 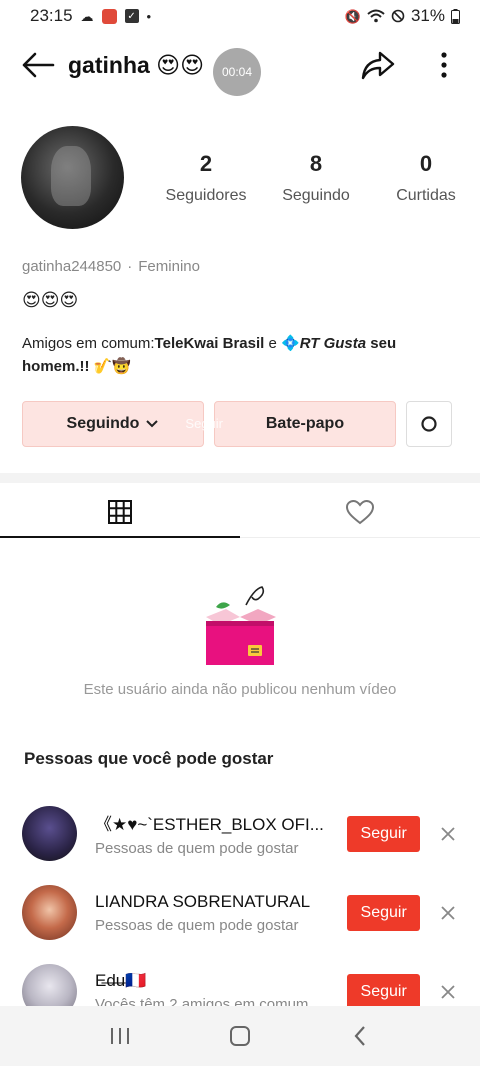 I want to click on system-back-button, so click(x=360, y=1036).